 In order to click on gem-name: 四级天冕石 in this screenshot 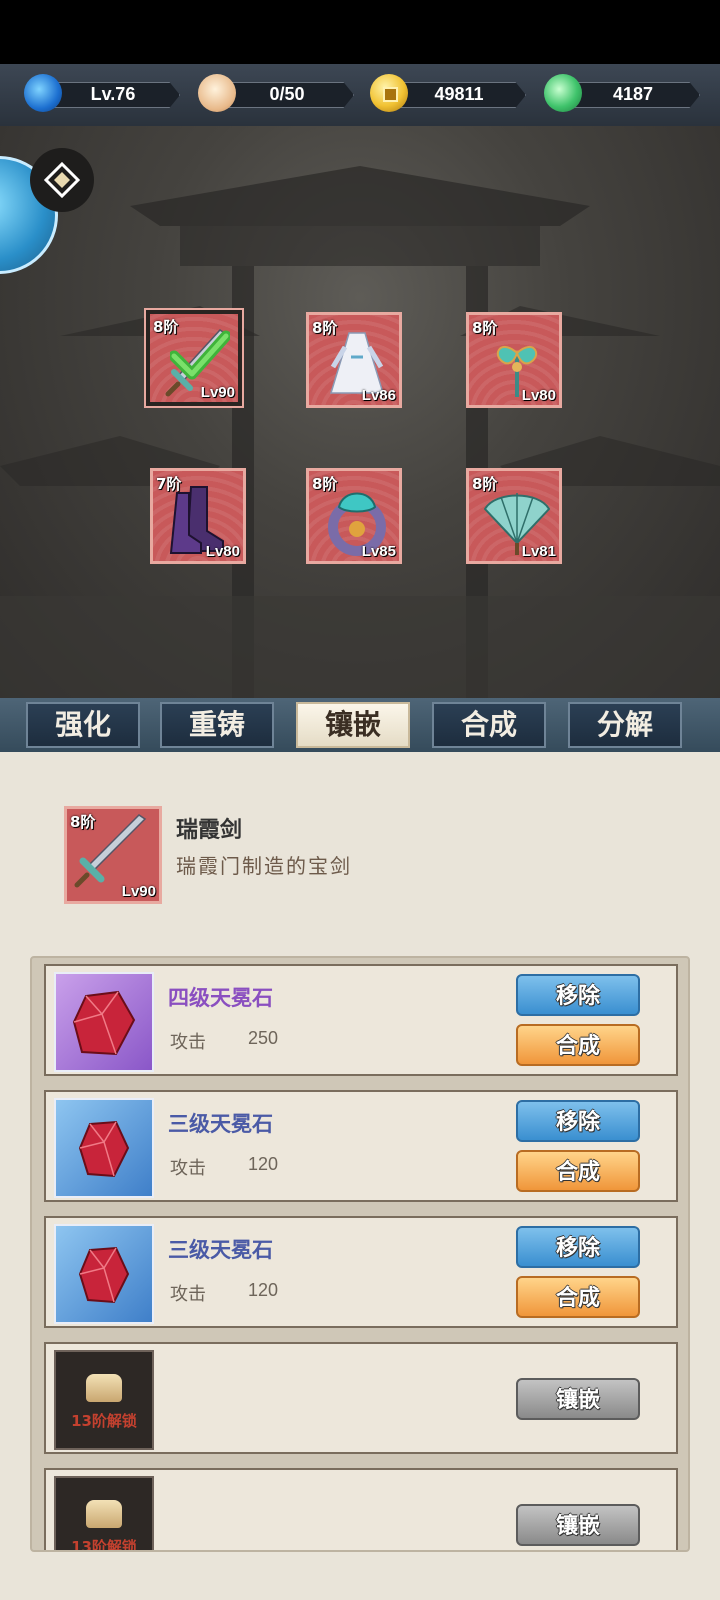, I will do `click(220, 997)`.